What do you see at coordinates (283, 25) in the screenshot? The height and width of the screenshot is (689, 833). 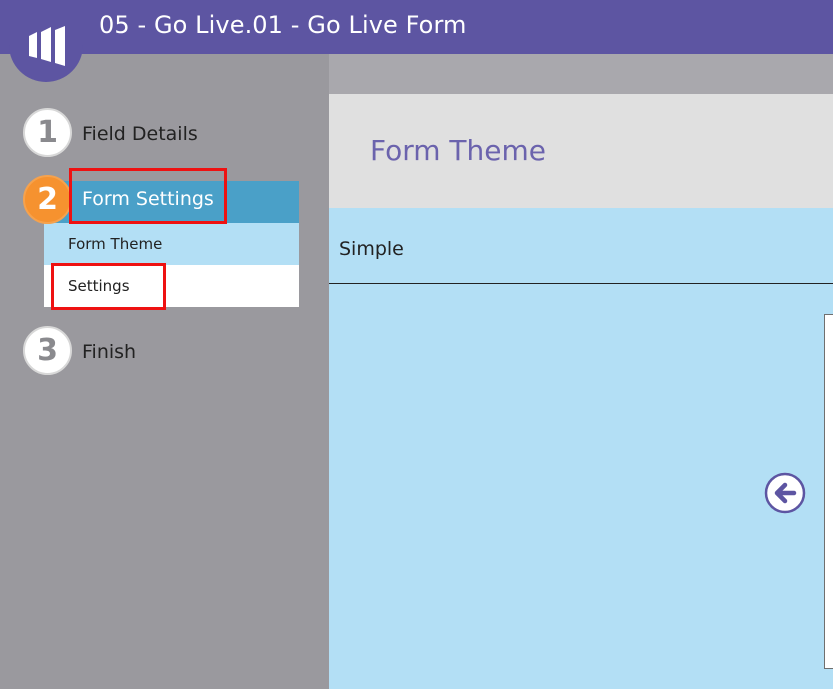 I see `page-title: 05 - Go Live.01 - Go Live Form` at bounding box center [283, 25].